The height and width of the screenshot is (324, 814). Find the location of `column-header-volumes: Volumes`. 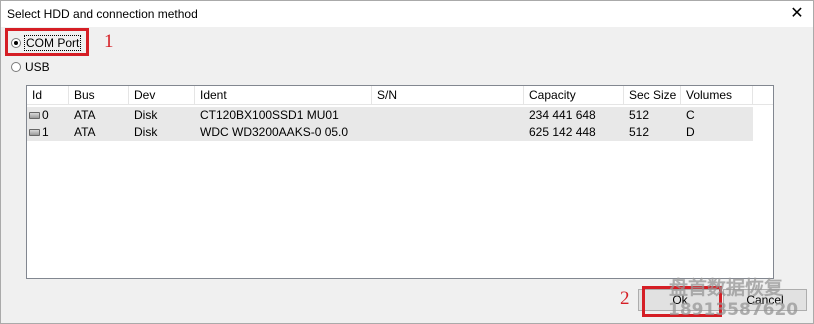

column-header-volumes: Volumes is located at coordinates (717, 95).